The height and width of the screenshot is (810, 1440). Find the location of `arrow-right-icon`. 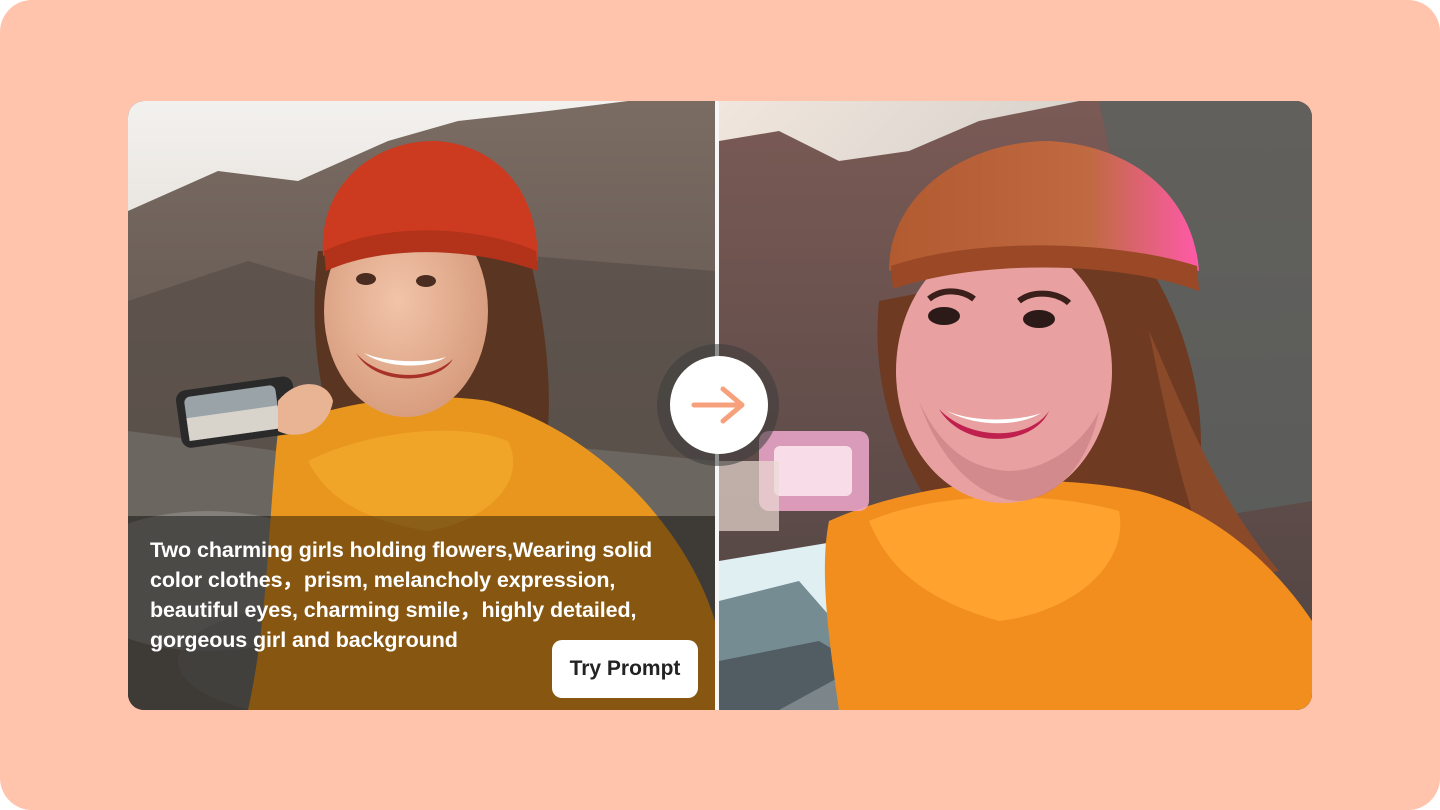

arrow-right-icon is located at coordinates (718, 405).